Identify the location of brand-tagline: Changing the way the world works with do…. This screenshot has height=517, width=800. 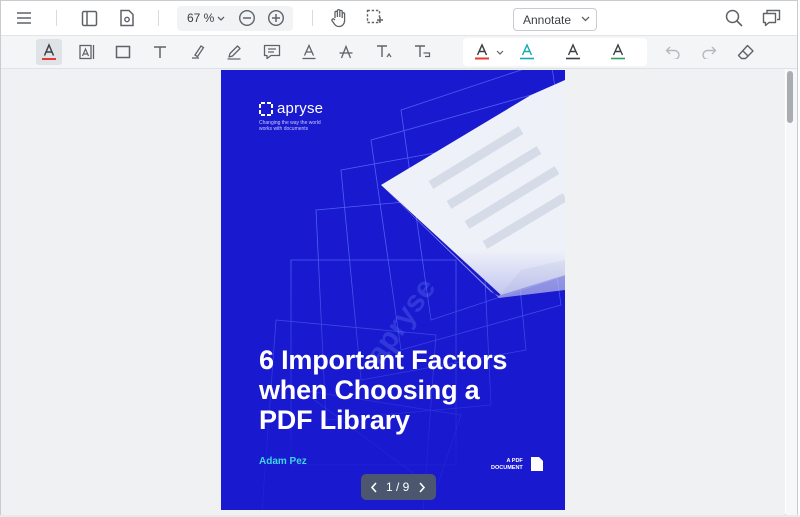
(290, 126).